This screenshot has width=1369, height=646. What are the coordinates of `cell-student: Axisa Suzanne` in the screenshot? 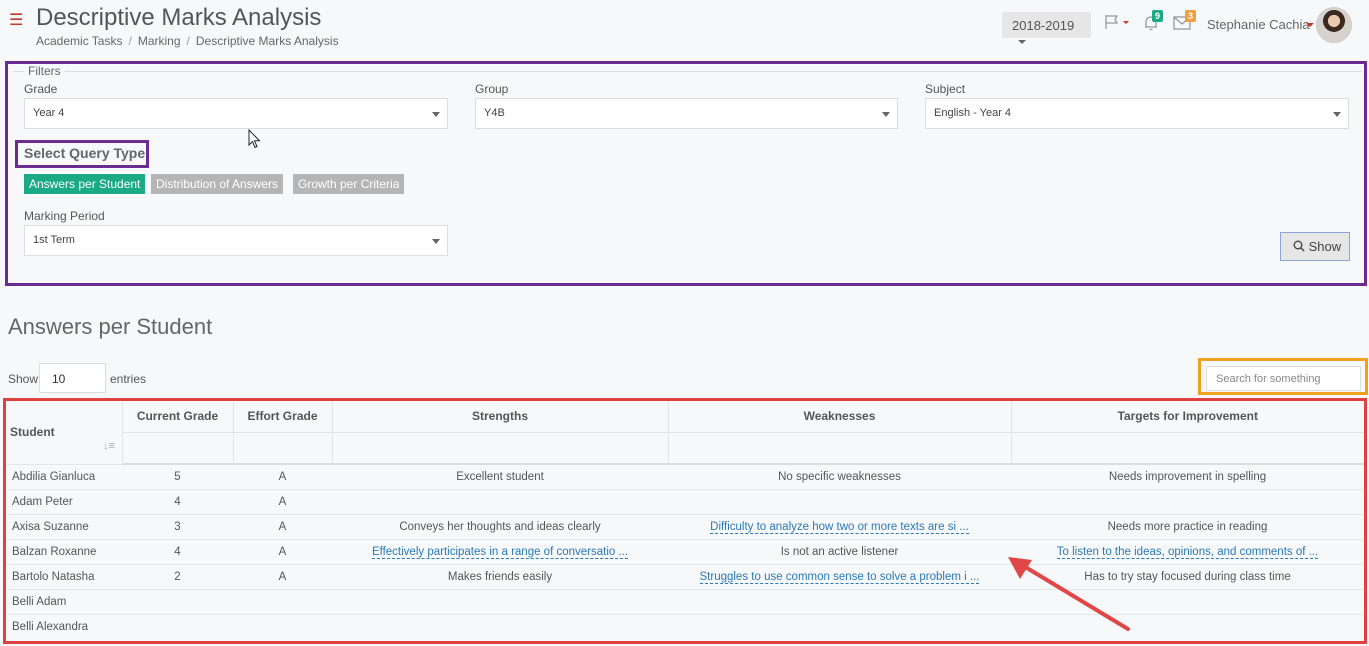 It's located at (64, 526).